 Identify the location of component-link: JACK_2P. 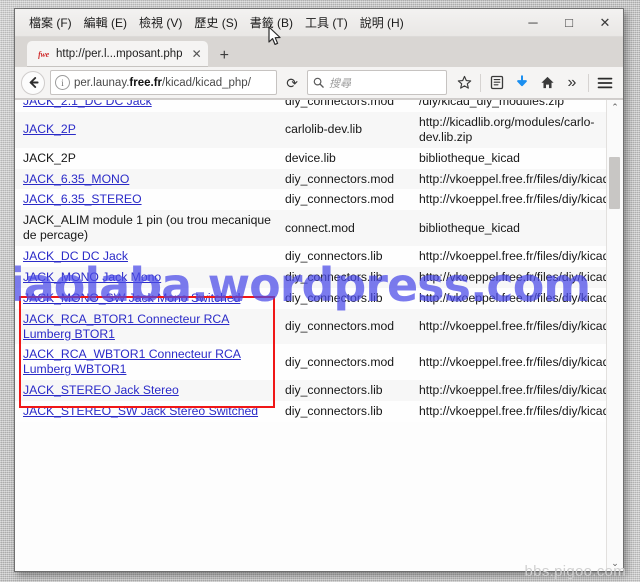
(49, 129).